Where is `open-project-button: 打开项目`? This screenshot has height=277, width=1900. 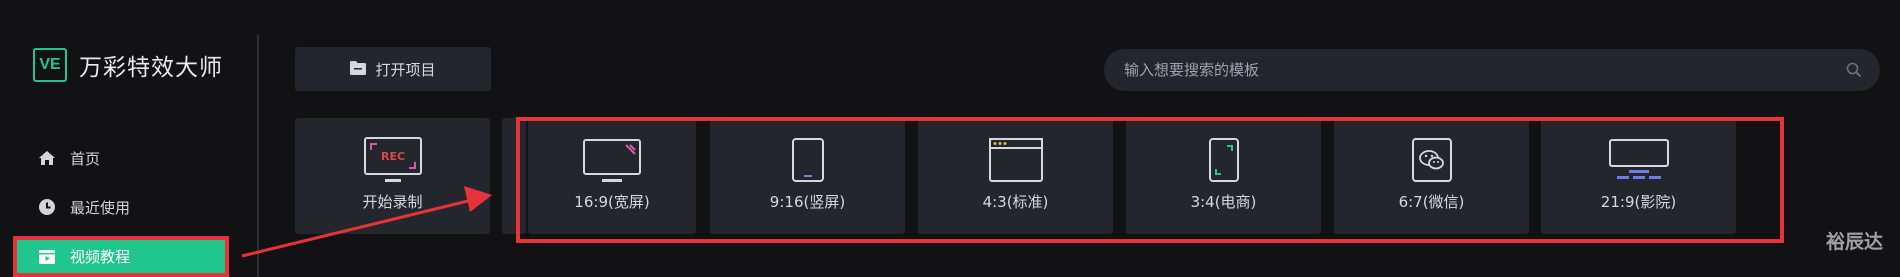
open-project-button: 打开项目 is located at coordinates (393, 69).